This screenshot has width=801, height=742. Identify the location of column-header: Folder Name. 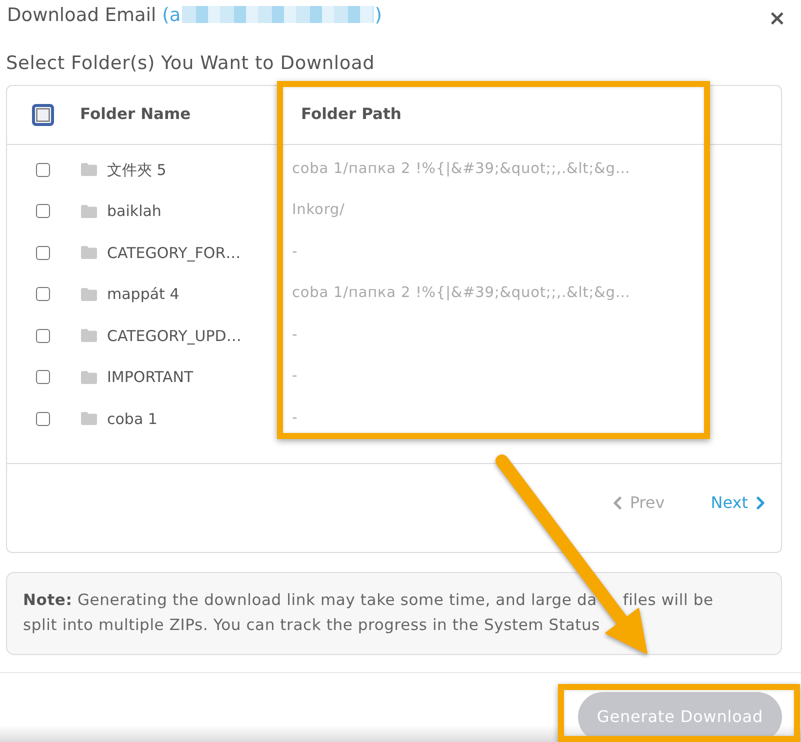
(135, 115).